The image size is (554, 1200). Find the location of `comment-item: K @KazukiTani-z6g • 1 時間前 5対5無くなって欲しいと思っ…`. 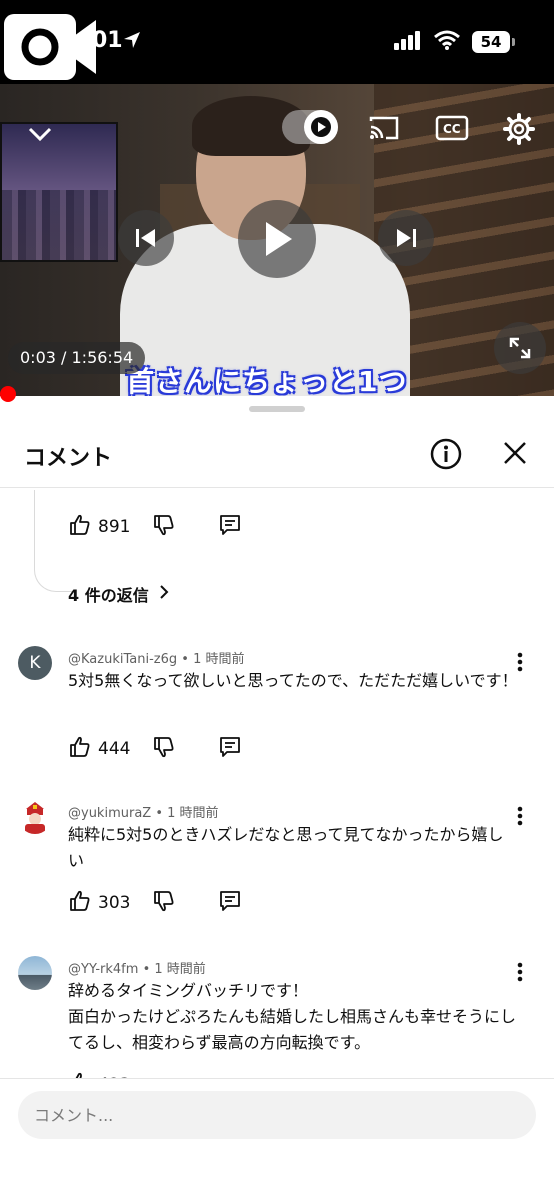

comment-item: K @KazukiTani-z6g • 1 時間前 5対5無くなって欲しいと思っ… is located at coordinates (277, 711).